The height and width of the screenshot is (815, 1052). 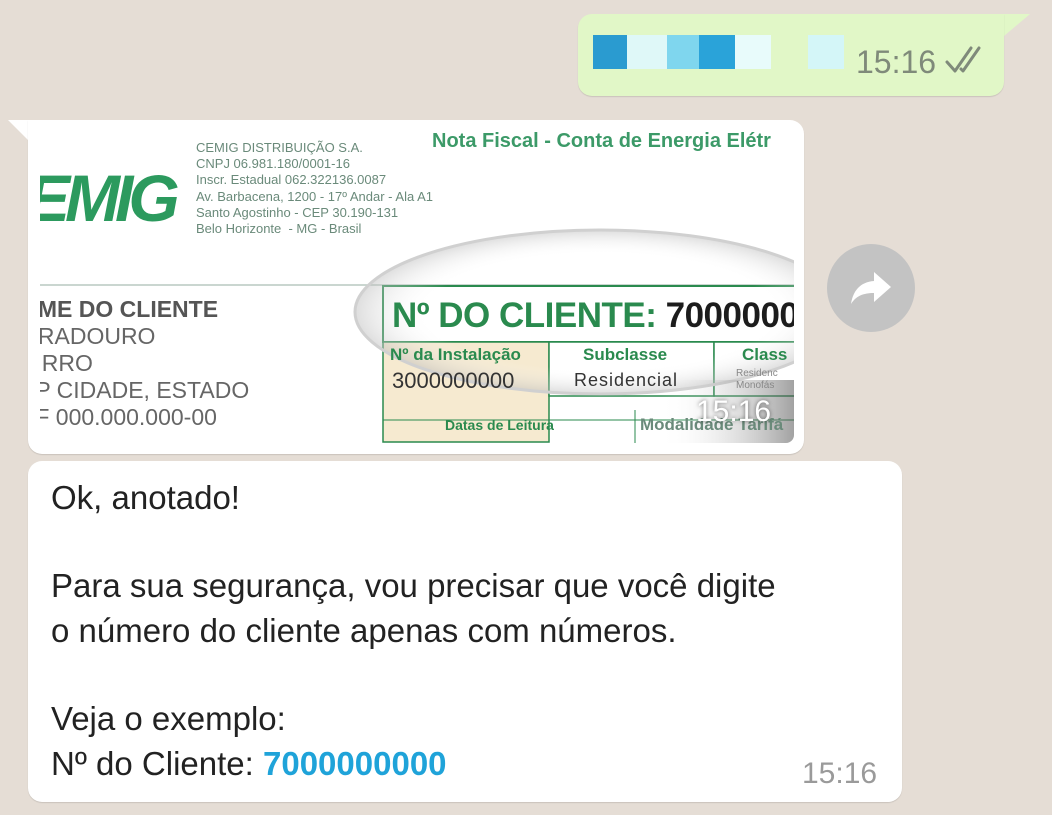 What do you see at coordinates (765, 354) in the screenshot?
I see `class-label: Class` at bounding box center [765, 354].